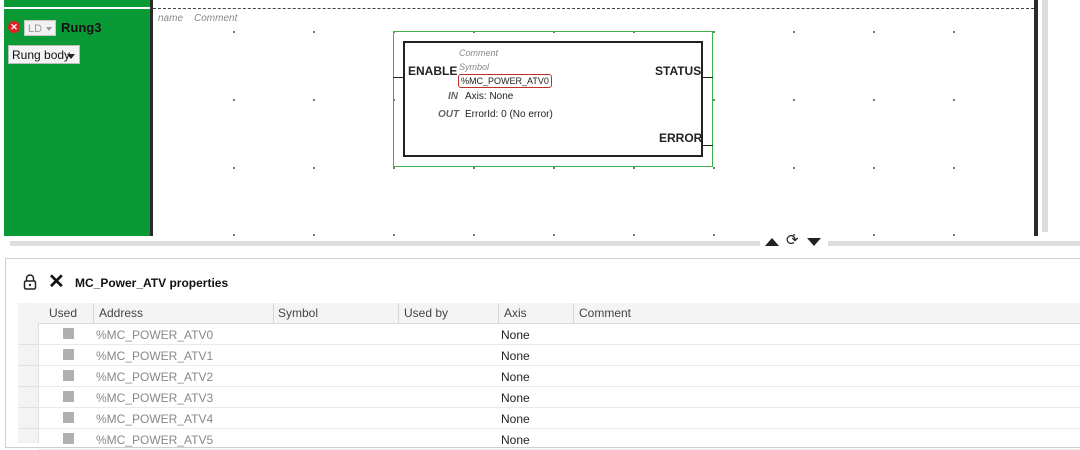  Describe the element at coordinates (56, 282) in the screenshot. I see `close-icon: ✕` at that location.